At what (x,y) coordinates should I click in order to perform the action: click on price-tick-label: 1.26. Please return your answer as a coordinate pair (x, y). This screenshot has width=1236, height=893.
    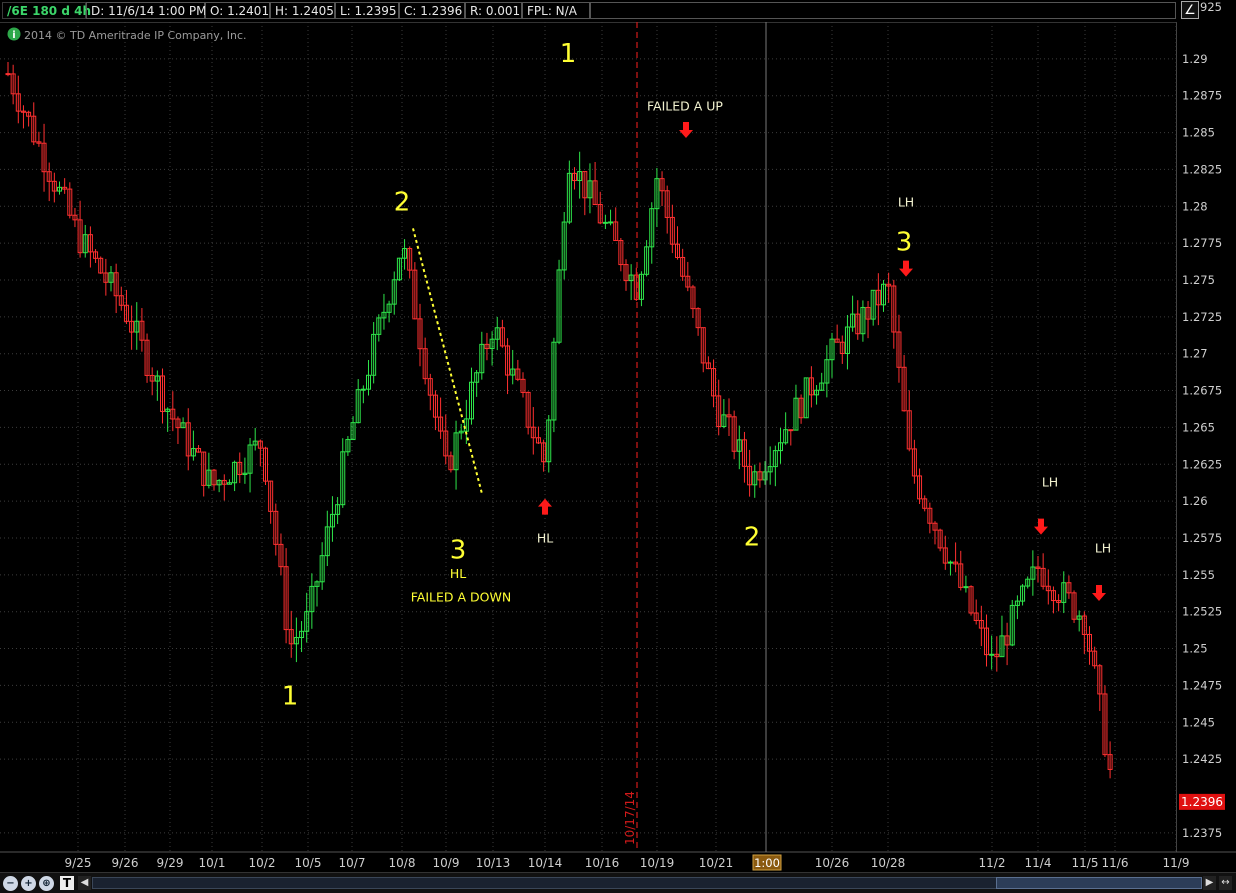
    Looking at the image, I should click on (1195, 501).